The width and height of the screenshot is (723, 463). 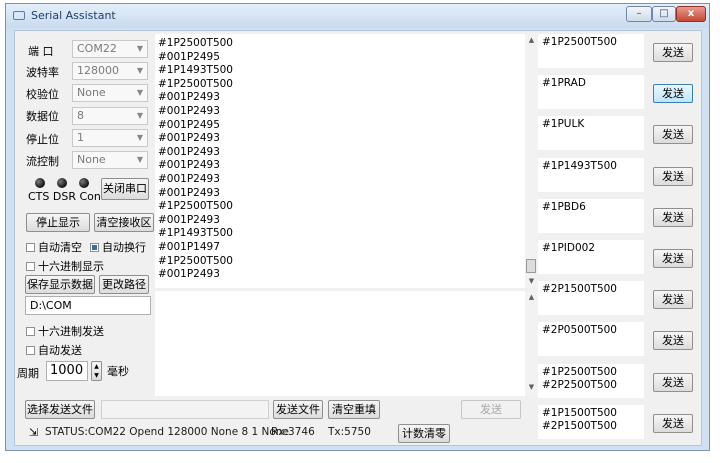 What do you see at coordinates (189, 246) in the screenshot?
I see `receive-line: #001P1497` at bounding box center [189, 246].